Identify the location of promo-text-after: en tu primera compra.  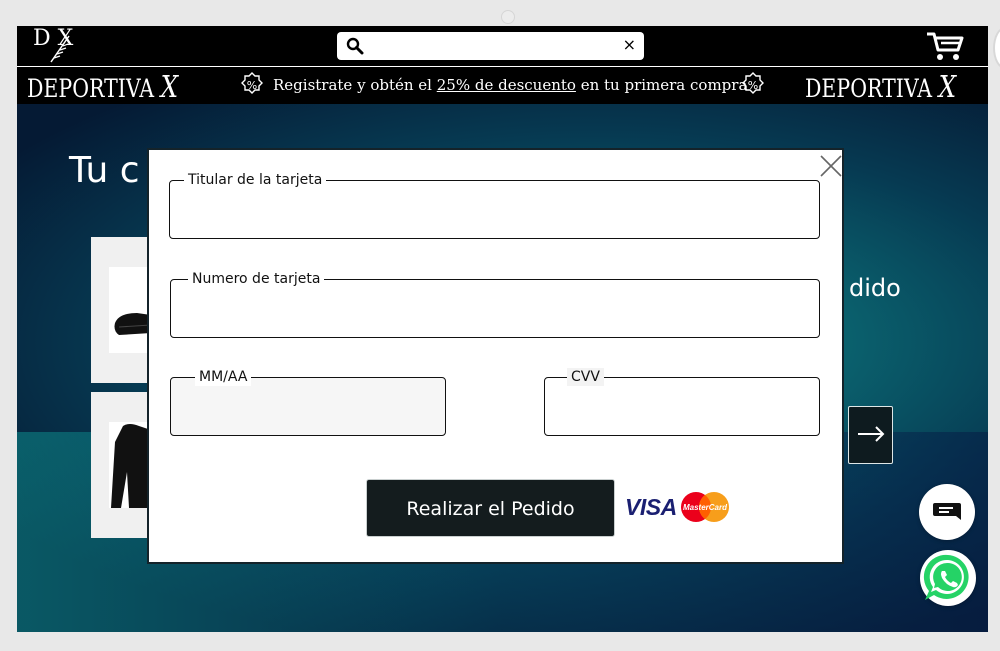
(661, 85).